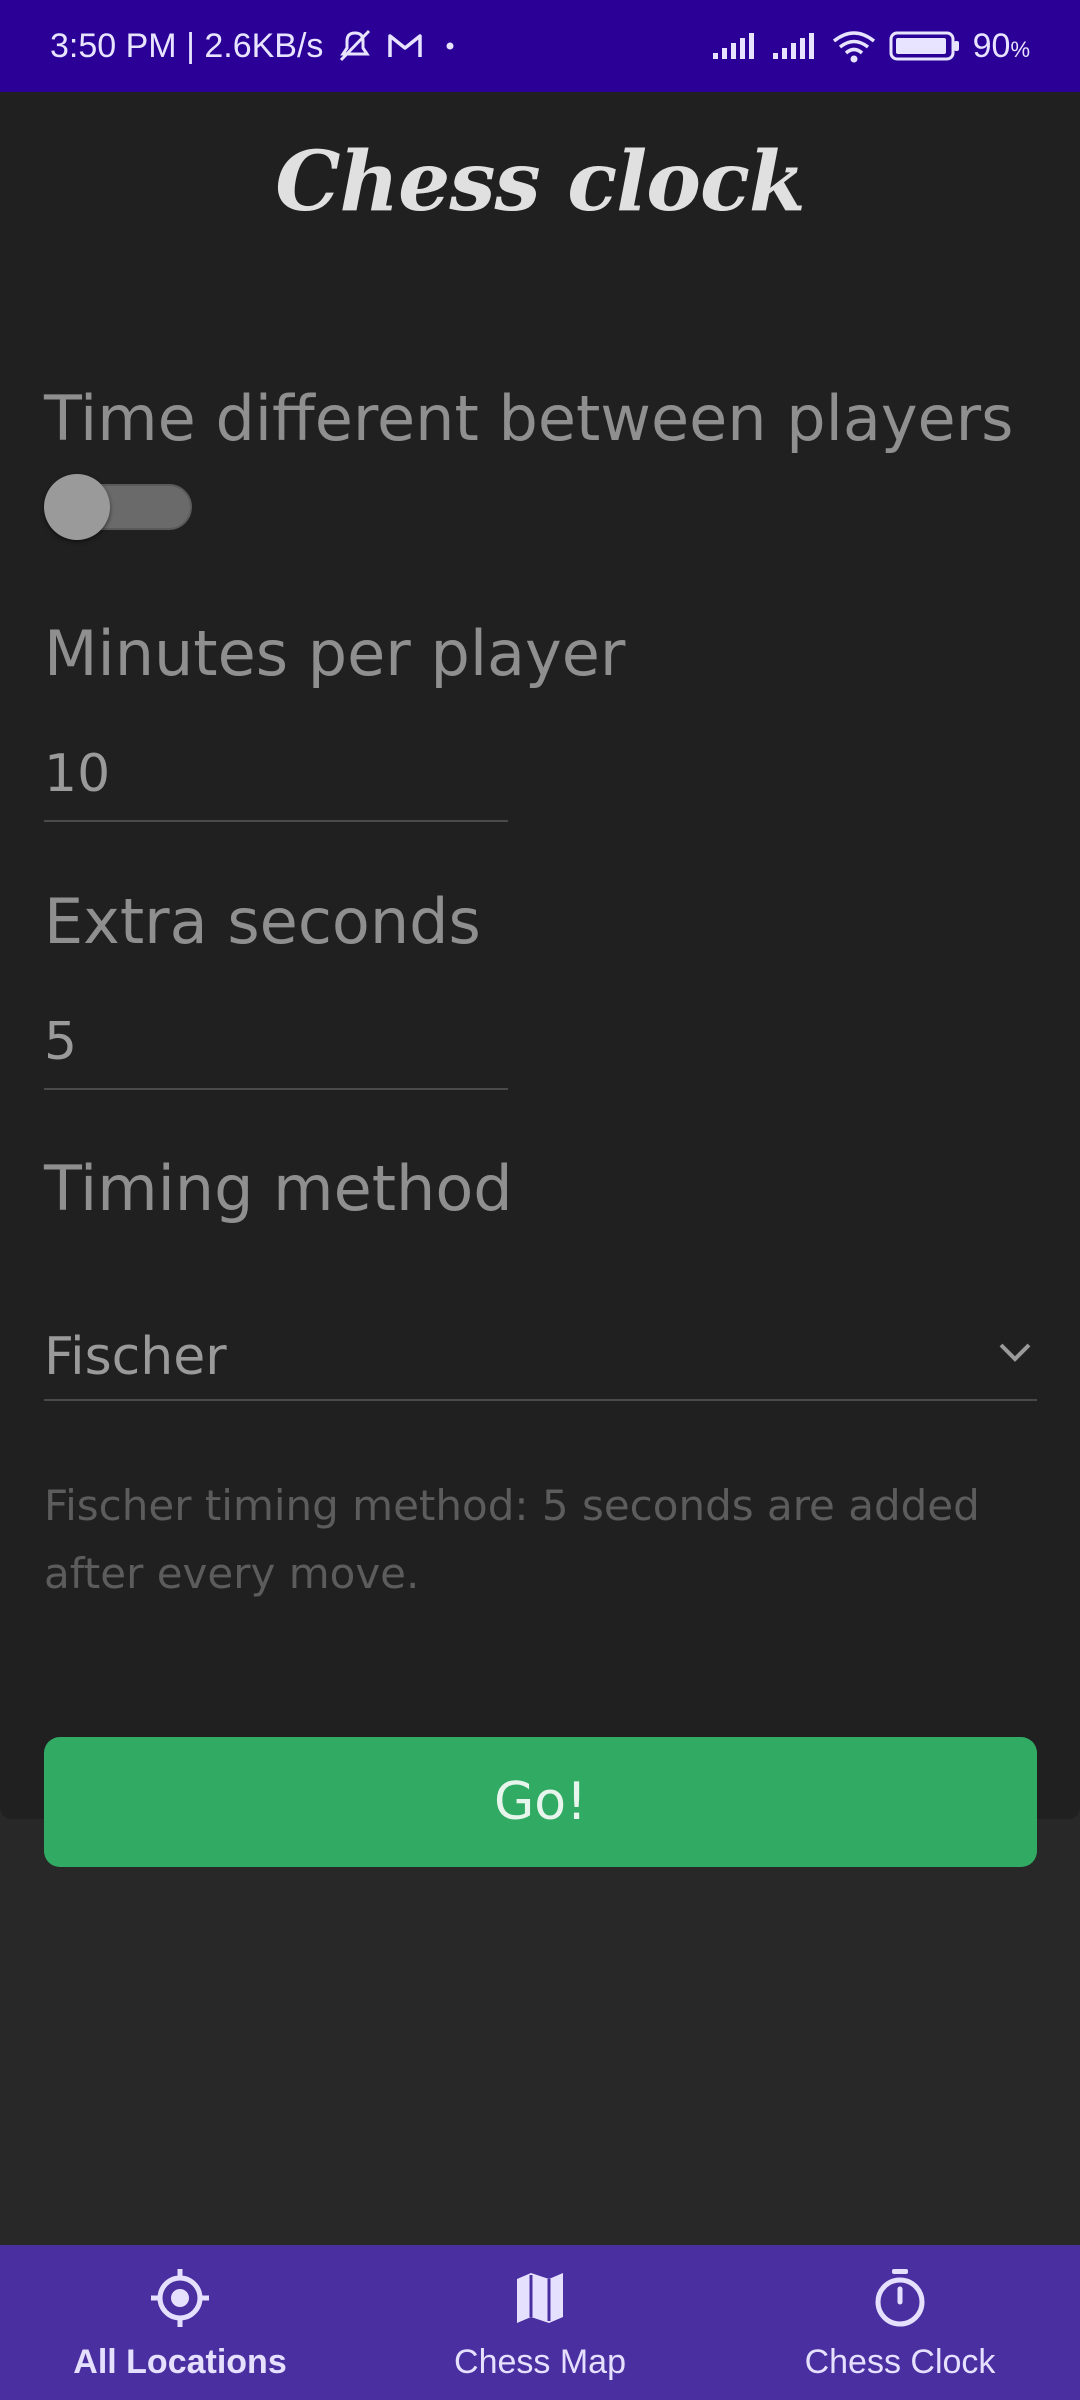 The image size is (1080, 2400). Describe the element at coordinates (278, 1188) in the screenshot. I see `timing-method-label: Timing method` at that location.